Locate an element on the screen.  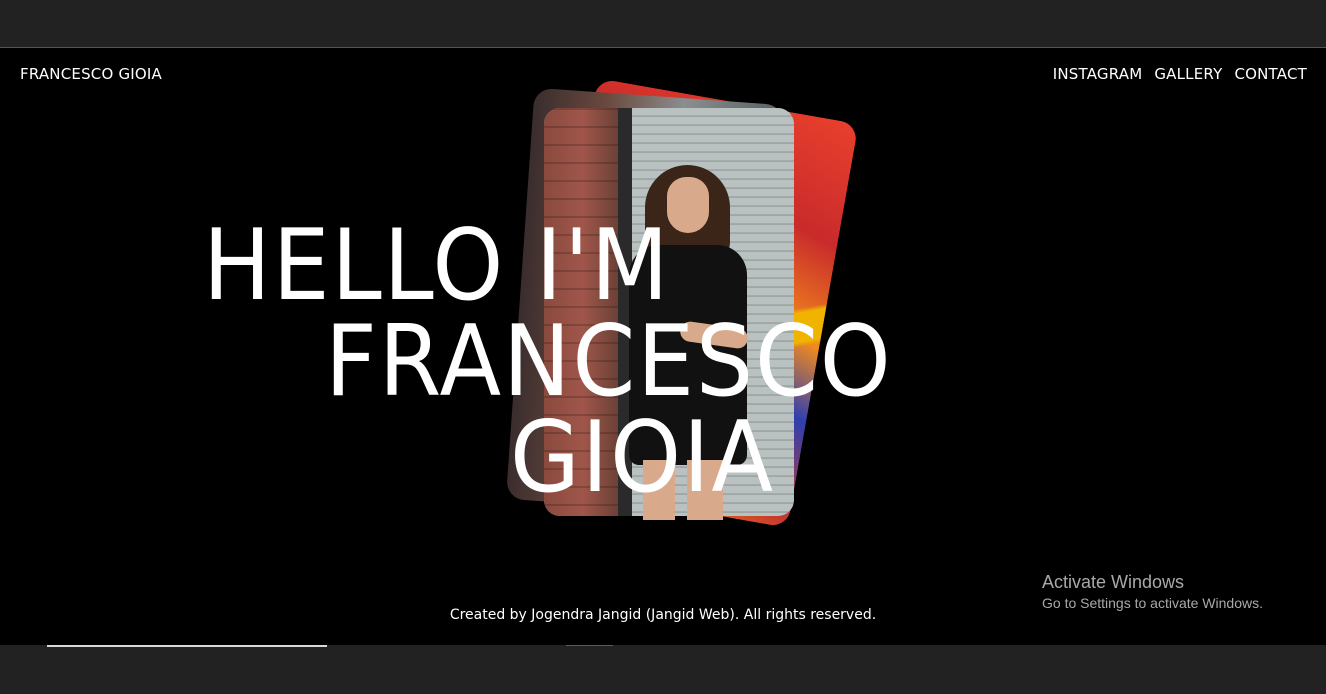
watermark-subtitle: Go to Settings to activate Windows. is located at coordinates (1152, 603).